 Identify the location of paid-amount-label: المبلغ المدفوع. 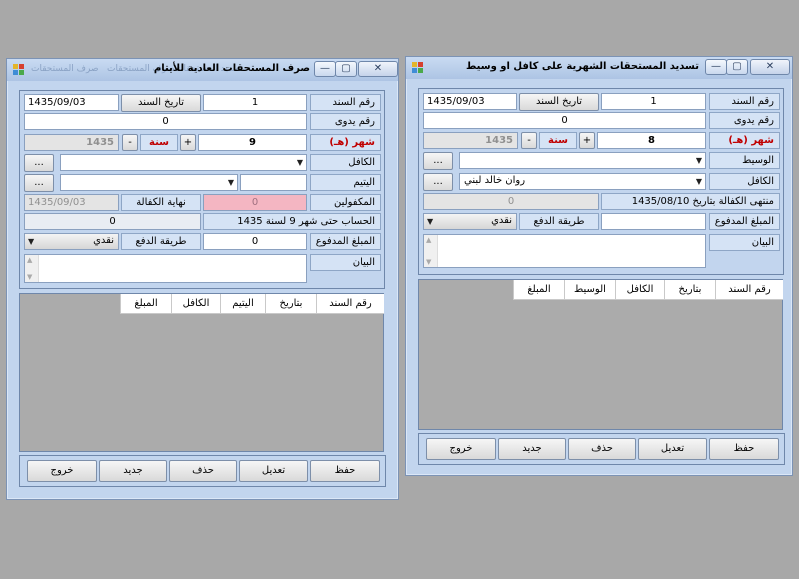
(345, 241).